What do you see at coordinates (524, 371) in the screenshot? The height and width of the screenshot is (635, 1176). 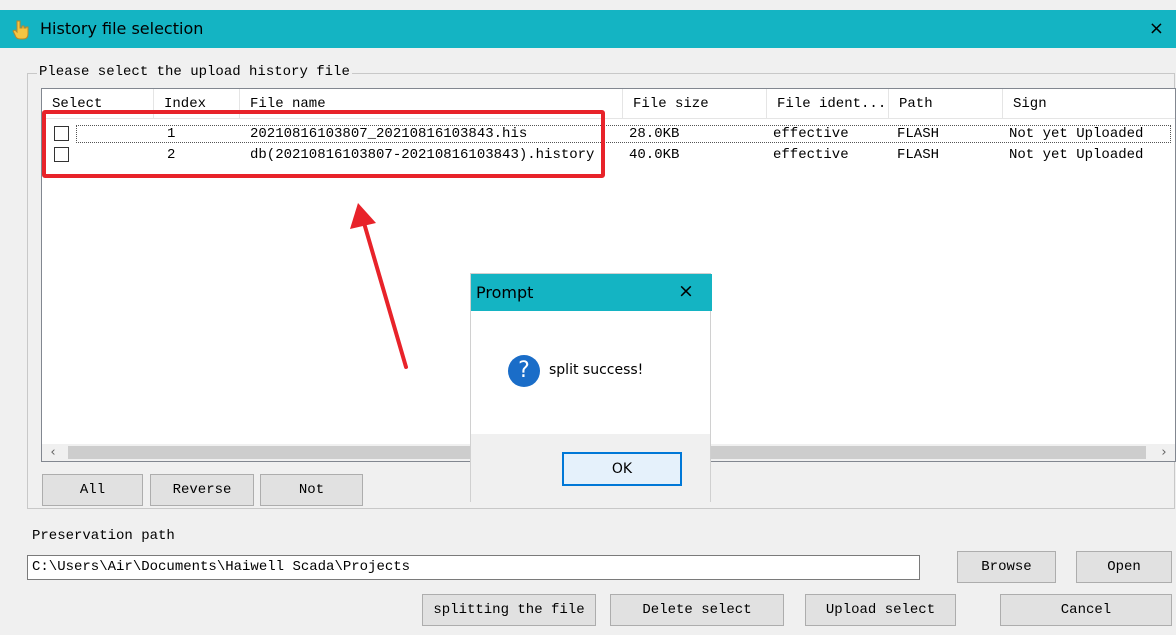 I see `question-icon: ?` at bounding box center [524, 371].